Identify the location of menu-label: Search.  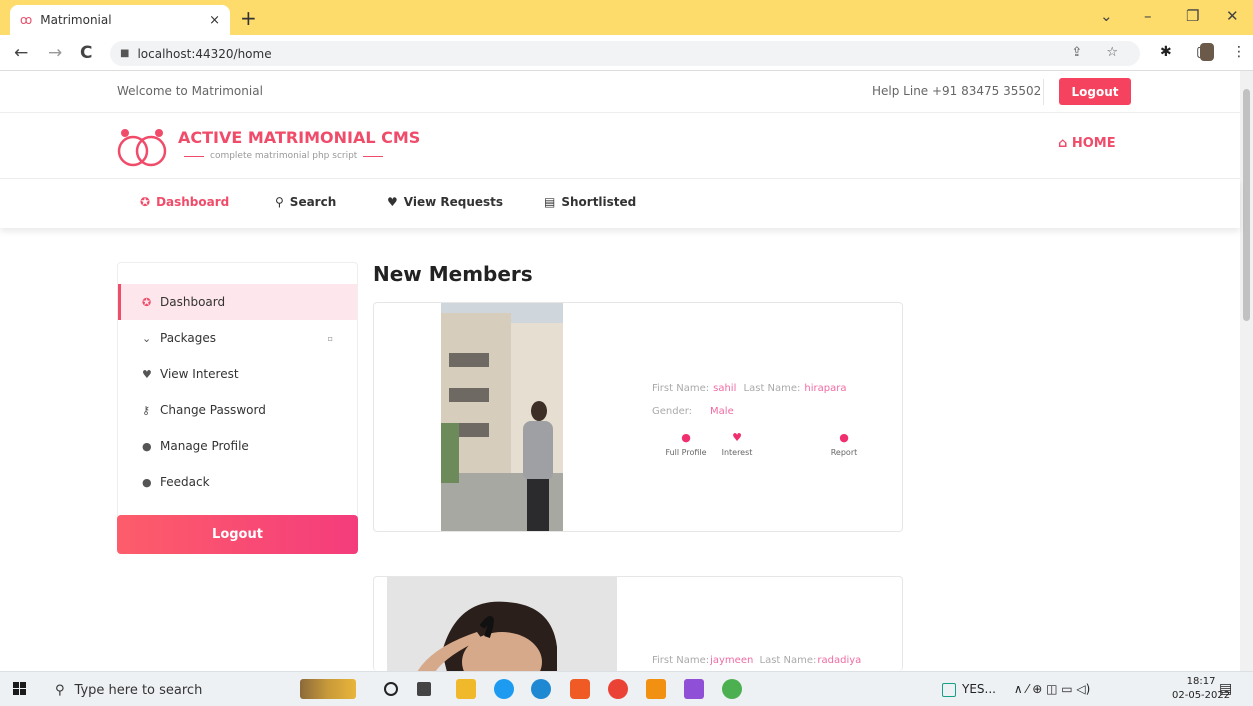
(313, 202).